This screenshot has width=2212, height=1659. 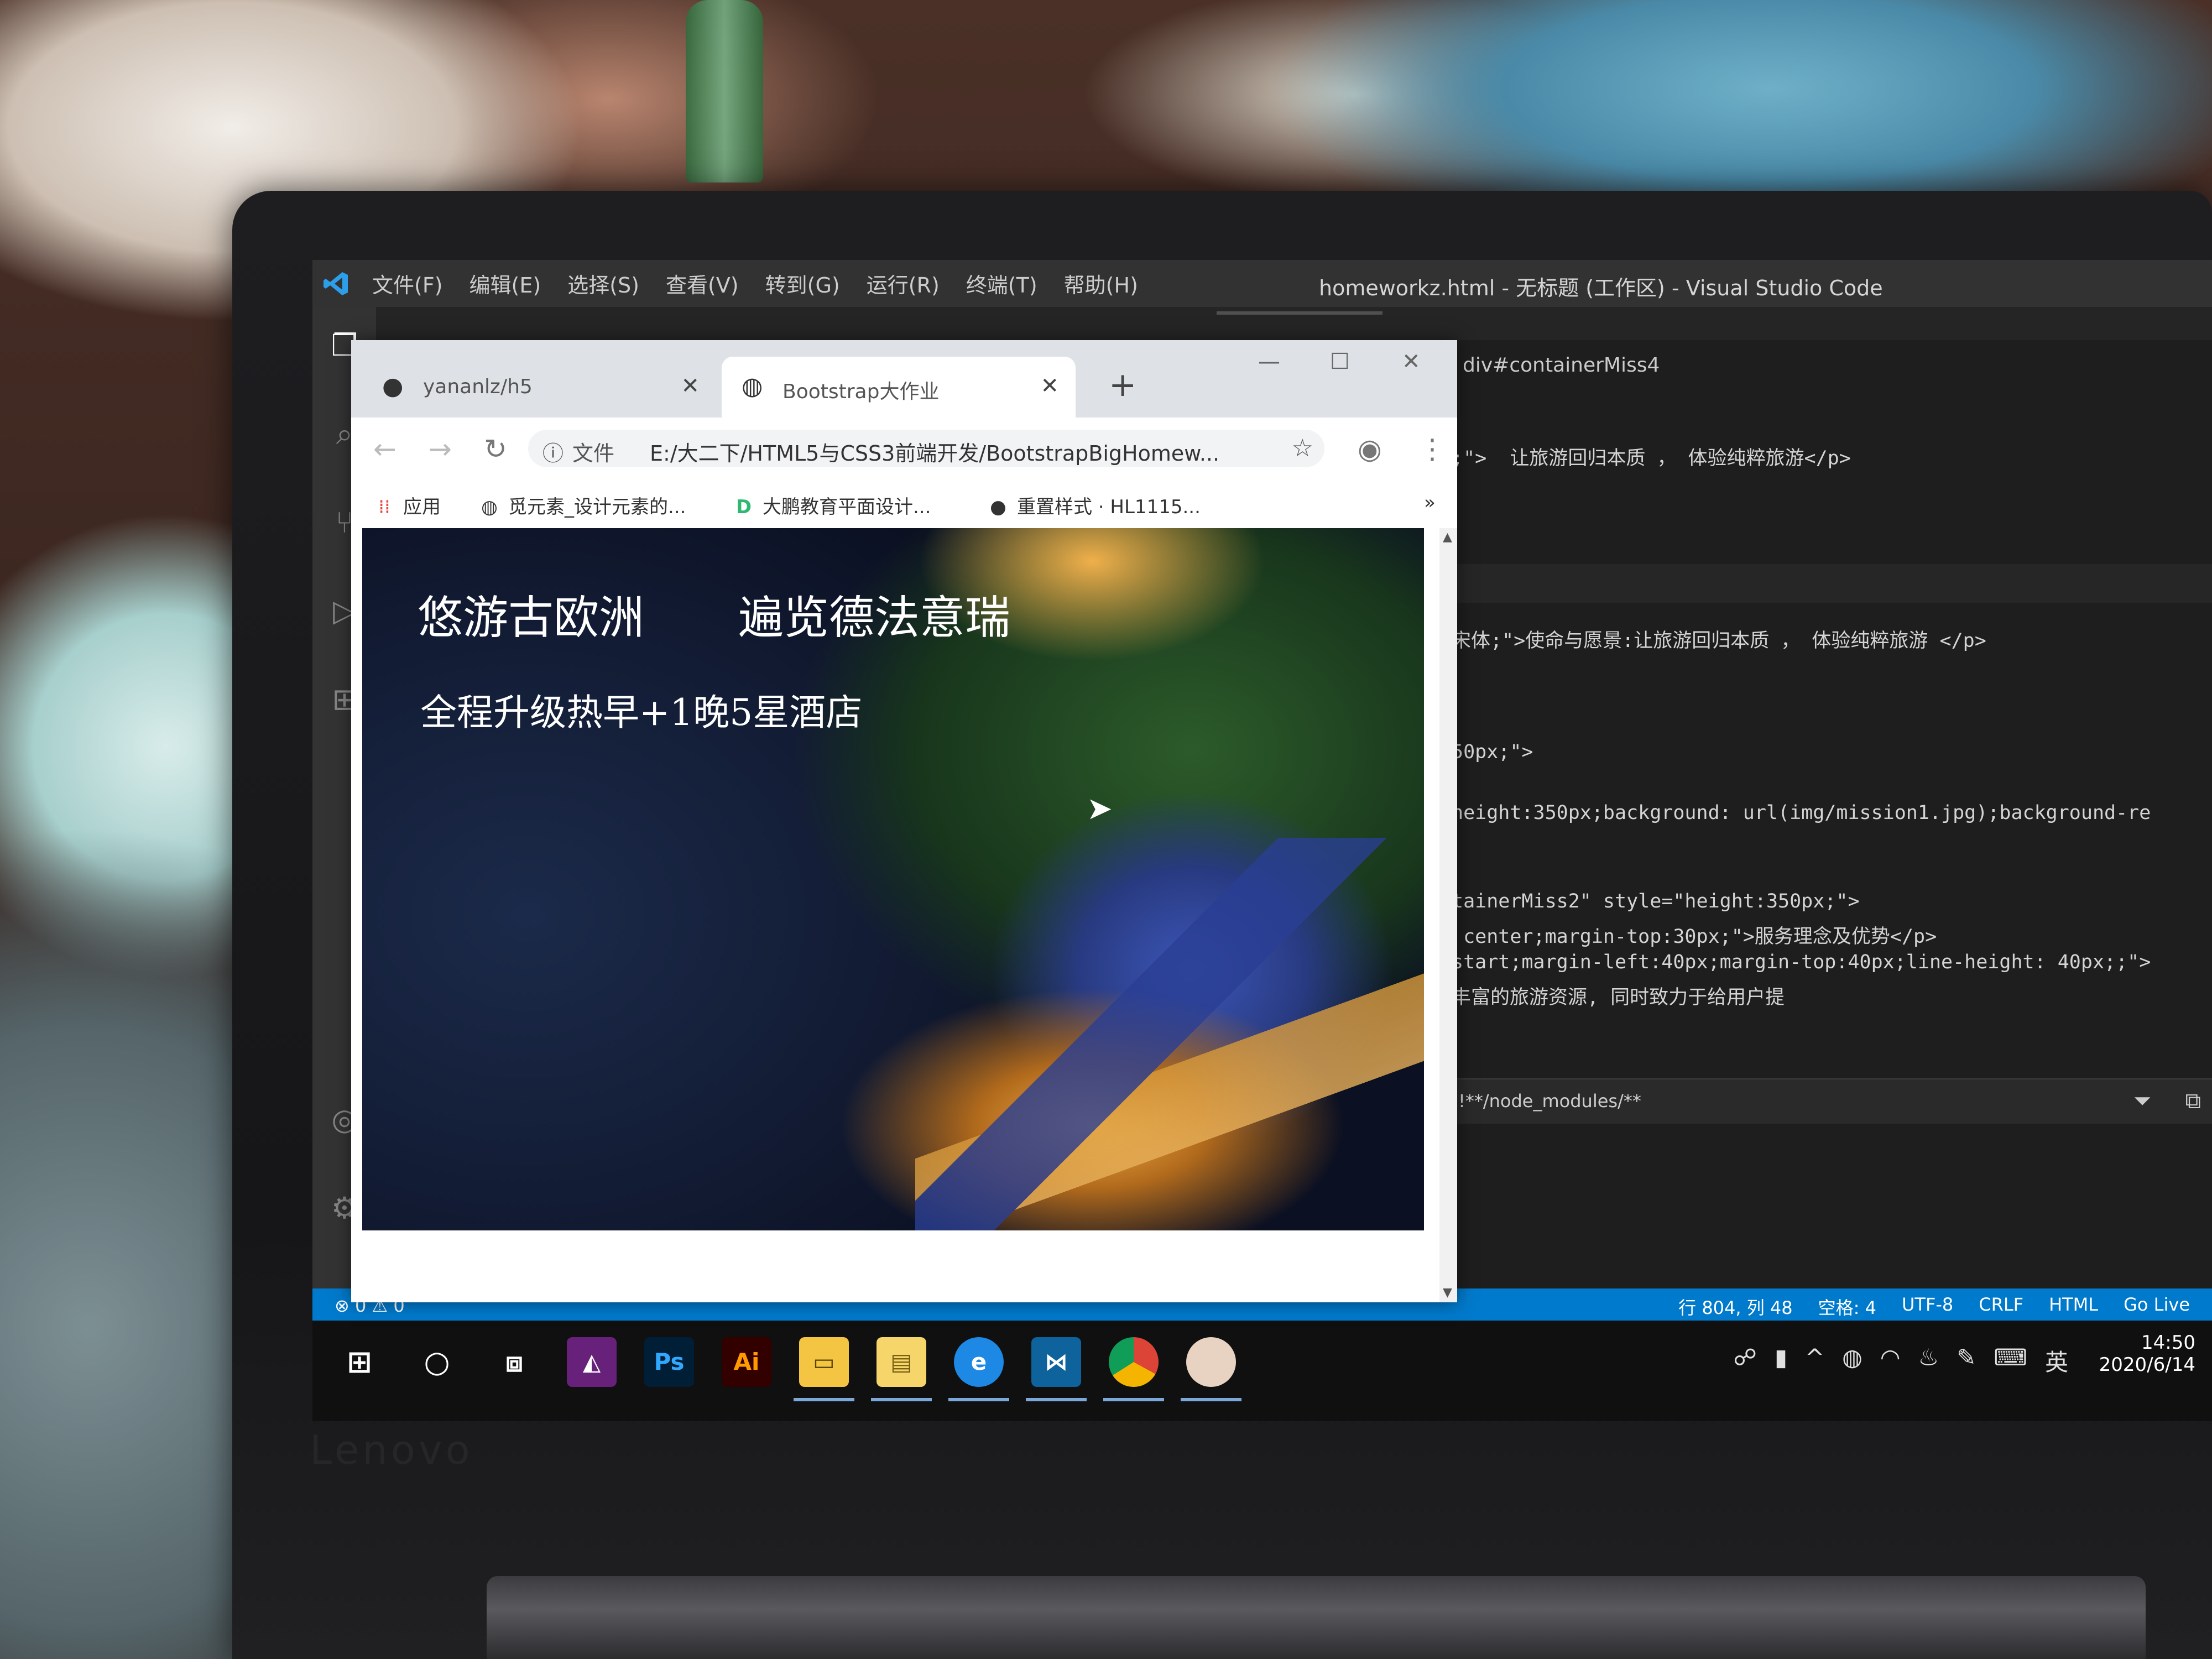 What do you see at coordinates (2001, 1306) in the screenshot?
I see `line-ending-setting: CRLF` at bounding box center [2001, 1306].